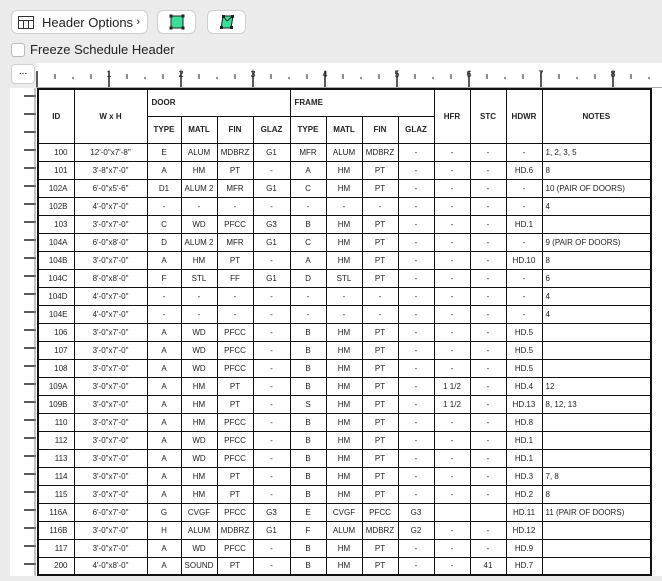 The image size is (662, 581). What do you see at coordinates (164, 129) in the screenshot?
I see `sub-header: TYPE` at bounding box center [164, 129].